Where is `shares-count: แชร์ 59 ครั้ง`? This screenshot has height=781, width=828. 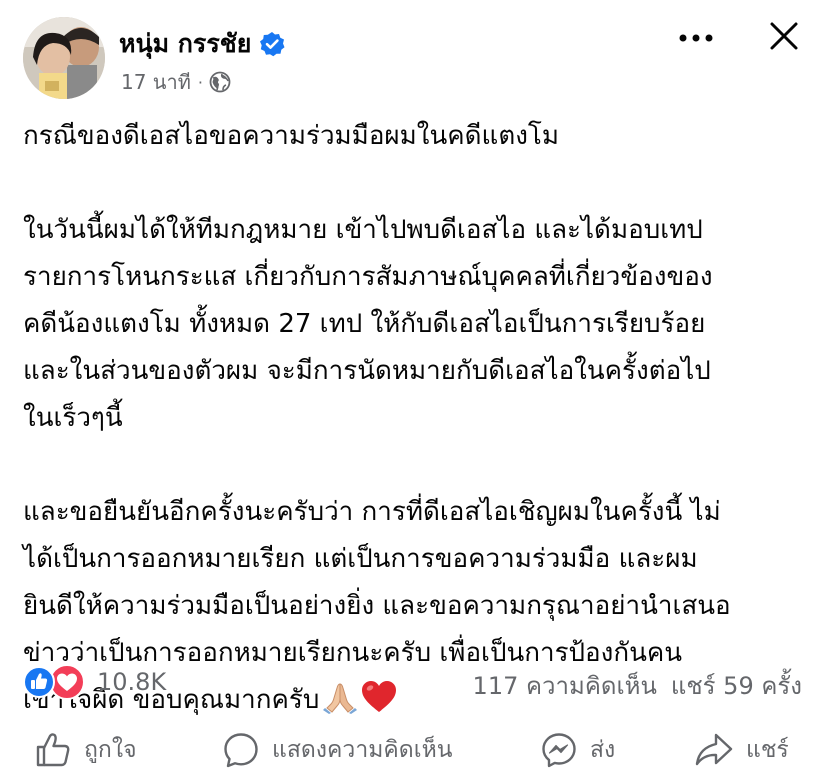 shares-count: แชร์ 59 ครั้ง is located at coordinates (736, 685).